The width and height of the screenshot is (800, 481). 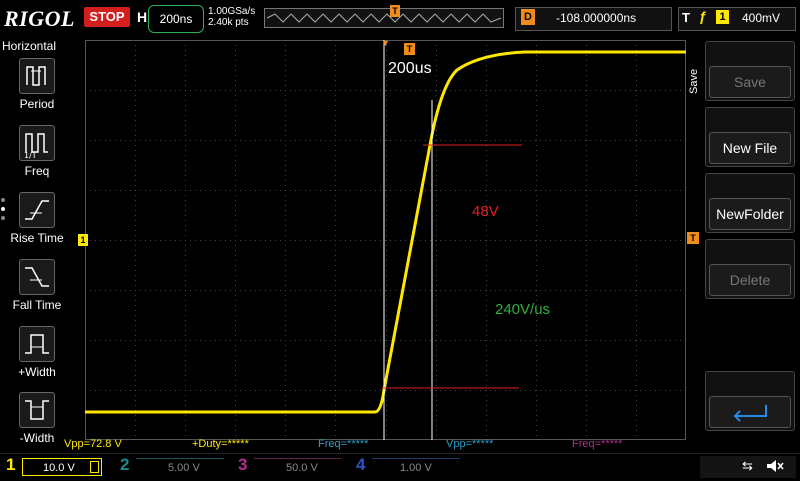 I want to click on trigger-level: 400mV, so click(x=761, y=18).